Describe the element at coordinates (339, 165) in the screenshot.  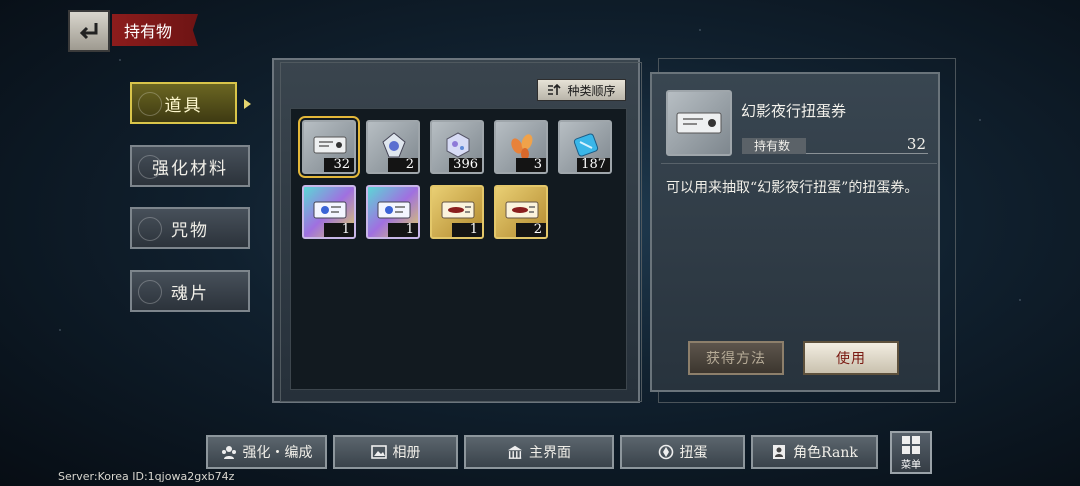
I see `item-quantity: 32` at that location.